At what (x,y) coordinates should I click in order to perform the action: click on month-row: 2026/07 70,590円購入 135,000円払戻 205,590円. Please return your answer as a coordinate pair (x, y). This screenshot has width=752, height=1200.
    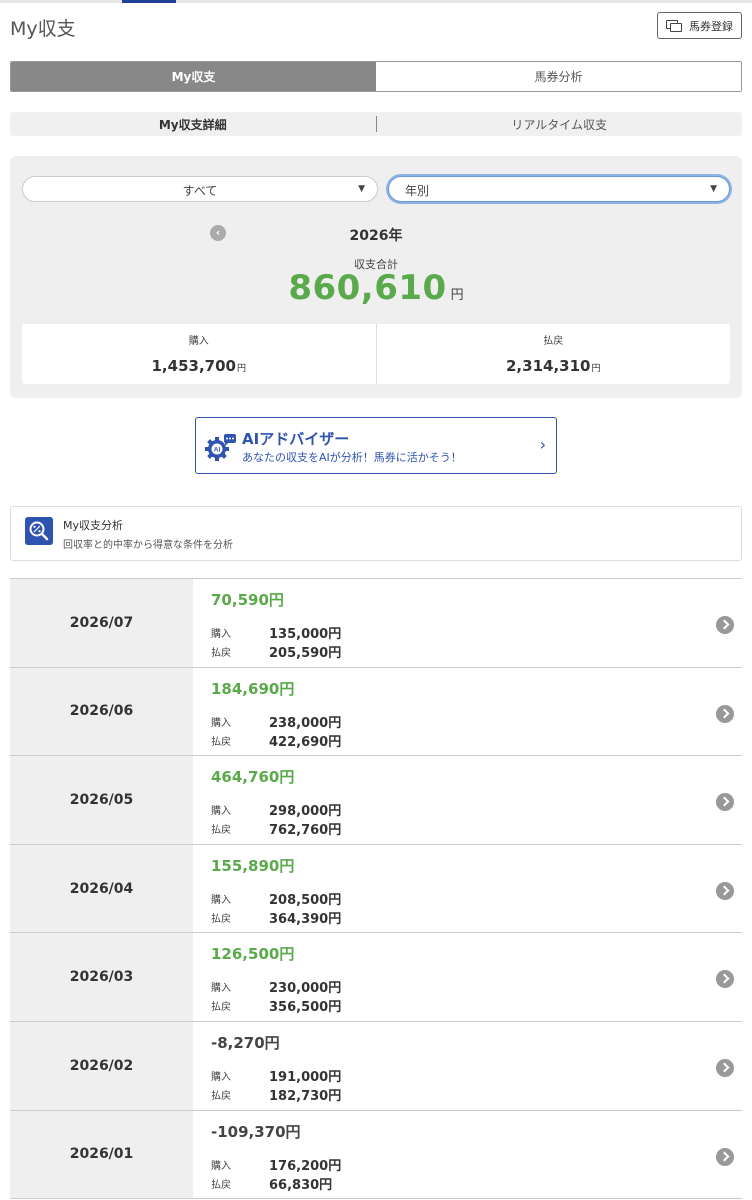
    Looking at the image, I should click on (376, 623).